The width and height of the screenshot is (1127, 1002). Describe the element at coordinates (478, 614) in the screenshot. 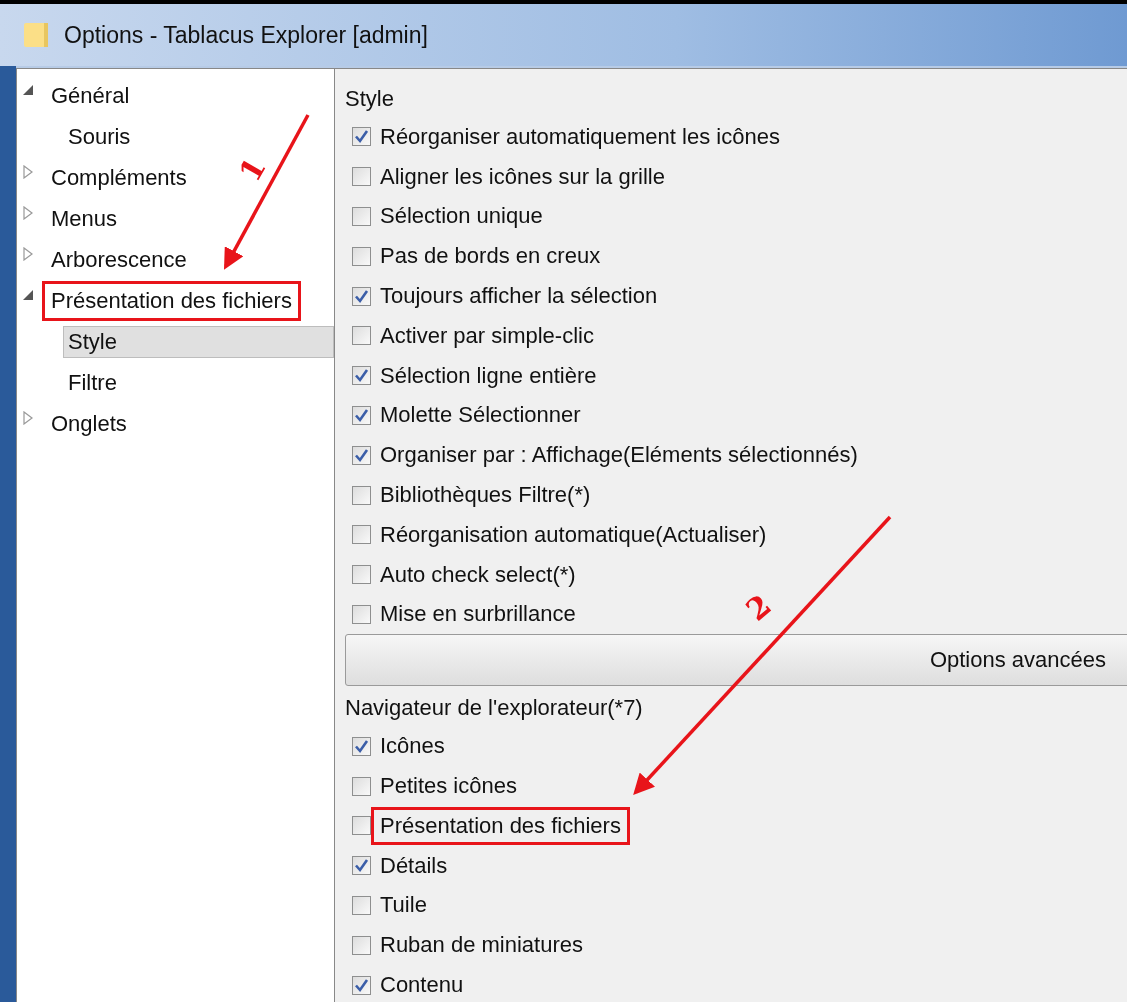

I see `checkbox-label: Mise en surbrillance` at that location.